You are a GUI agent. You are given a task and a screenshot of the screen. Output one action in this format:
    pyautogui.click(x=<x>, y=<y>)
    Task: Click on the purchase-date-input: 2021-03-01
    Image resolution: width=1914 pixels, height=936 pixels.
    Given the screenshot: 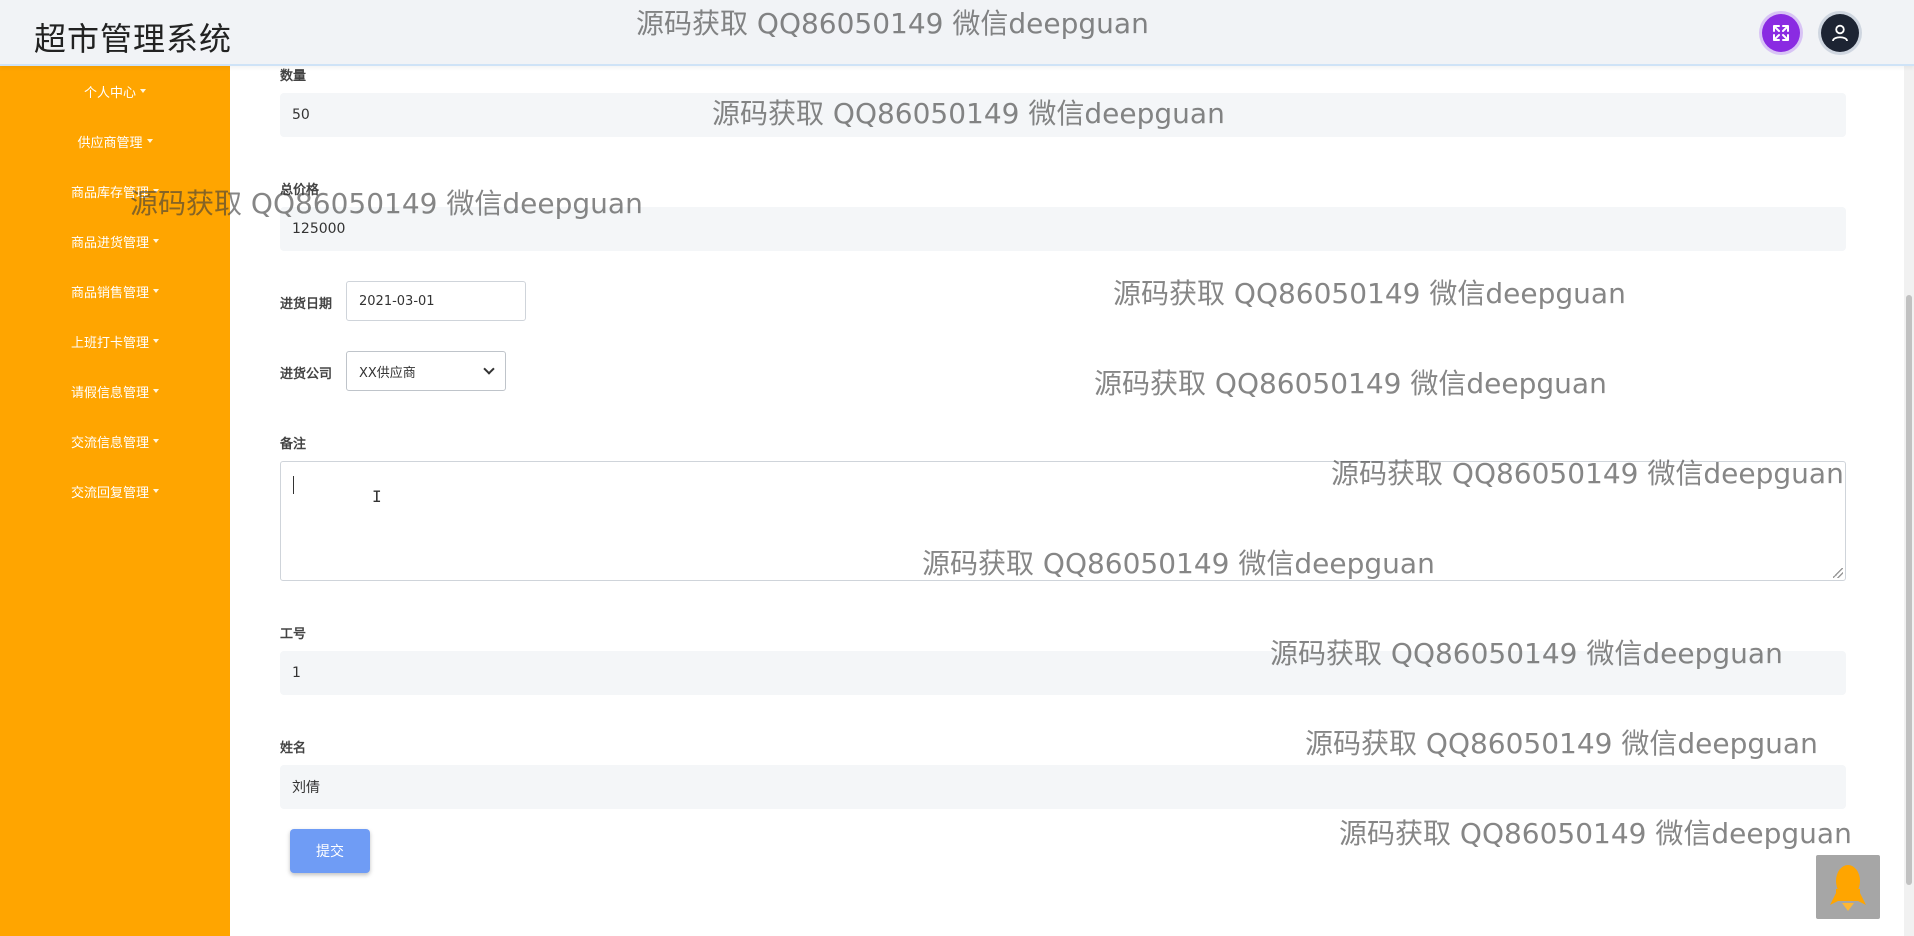 What is the action you would take?
    pyautogui.click(x=436, y=301)
    